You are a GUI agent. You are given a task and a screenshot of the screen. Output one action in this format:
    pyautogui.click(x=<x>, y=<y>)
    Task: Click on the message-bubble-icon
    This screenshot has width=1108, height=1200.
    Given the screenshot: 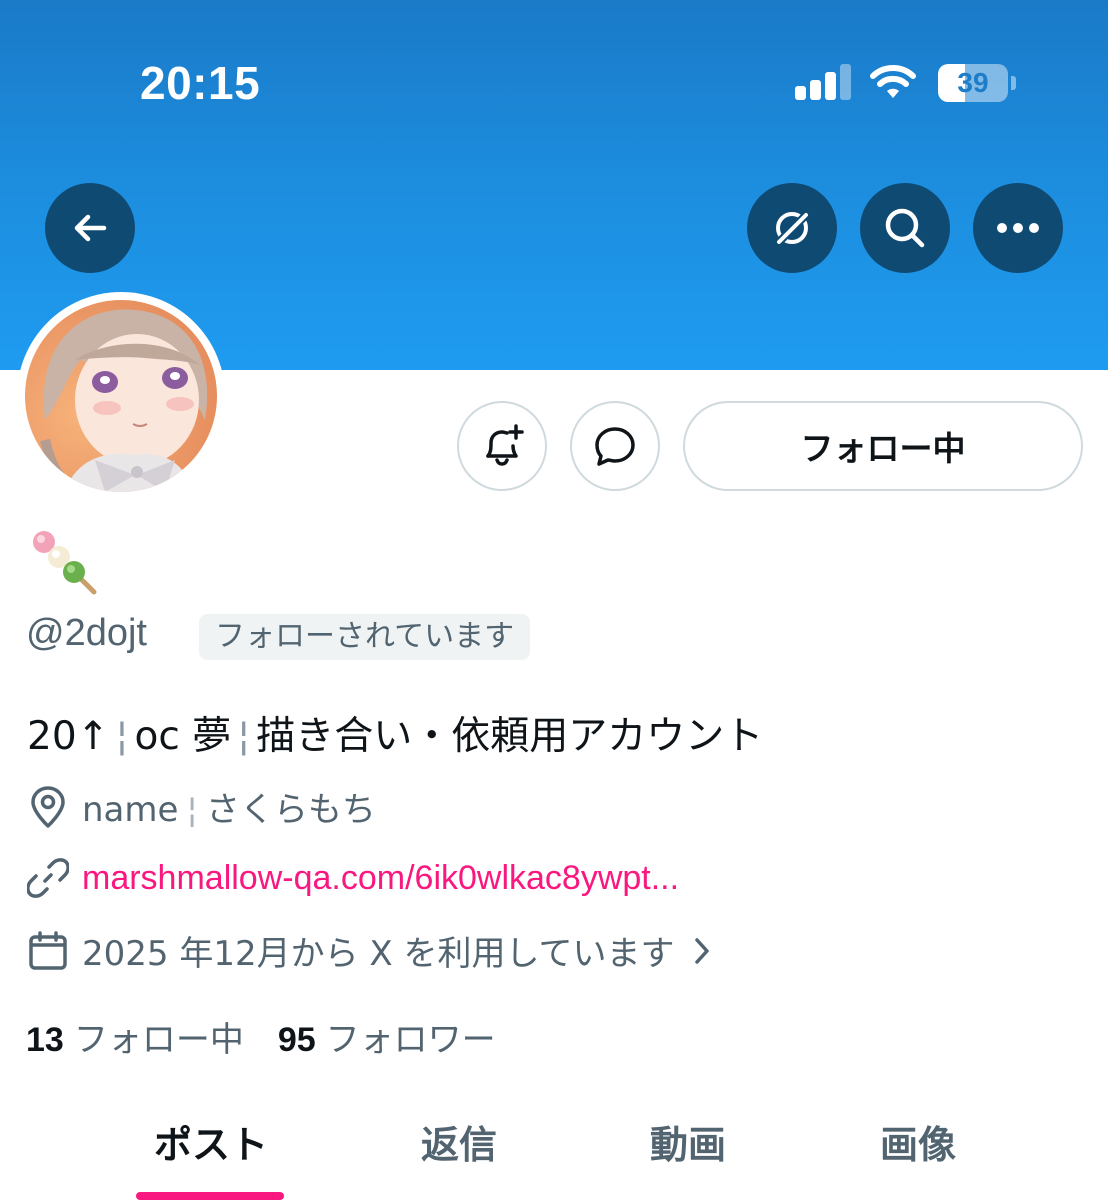 What is the action you would take?
    pyautogui.click(x=615, y=446)
    